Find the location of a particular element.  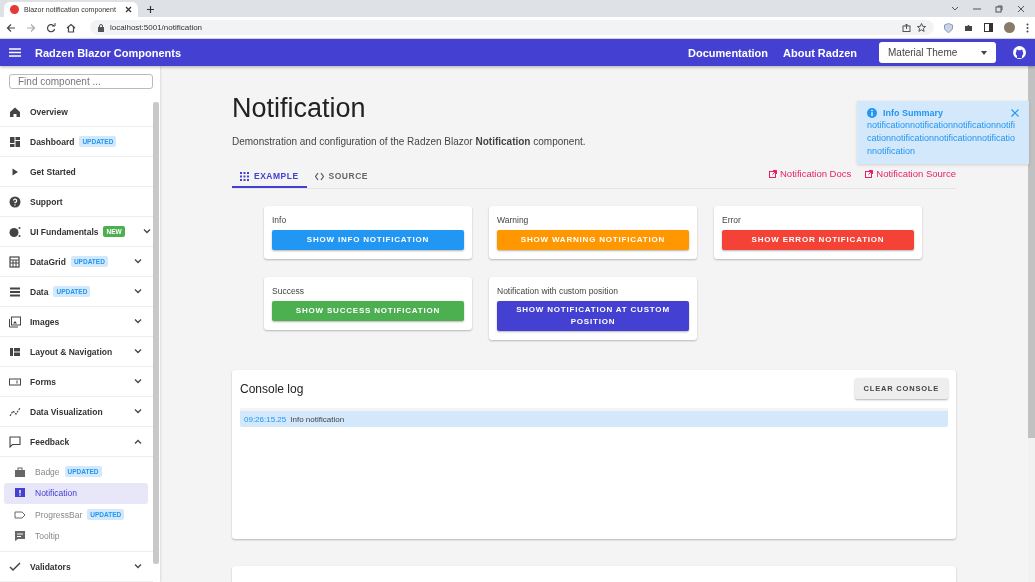

theme-dropdown: Material Theme is located at coordinates (937, 52).